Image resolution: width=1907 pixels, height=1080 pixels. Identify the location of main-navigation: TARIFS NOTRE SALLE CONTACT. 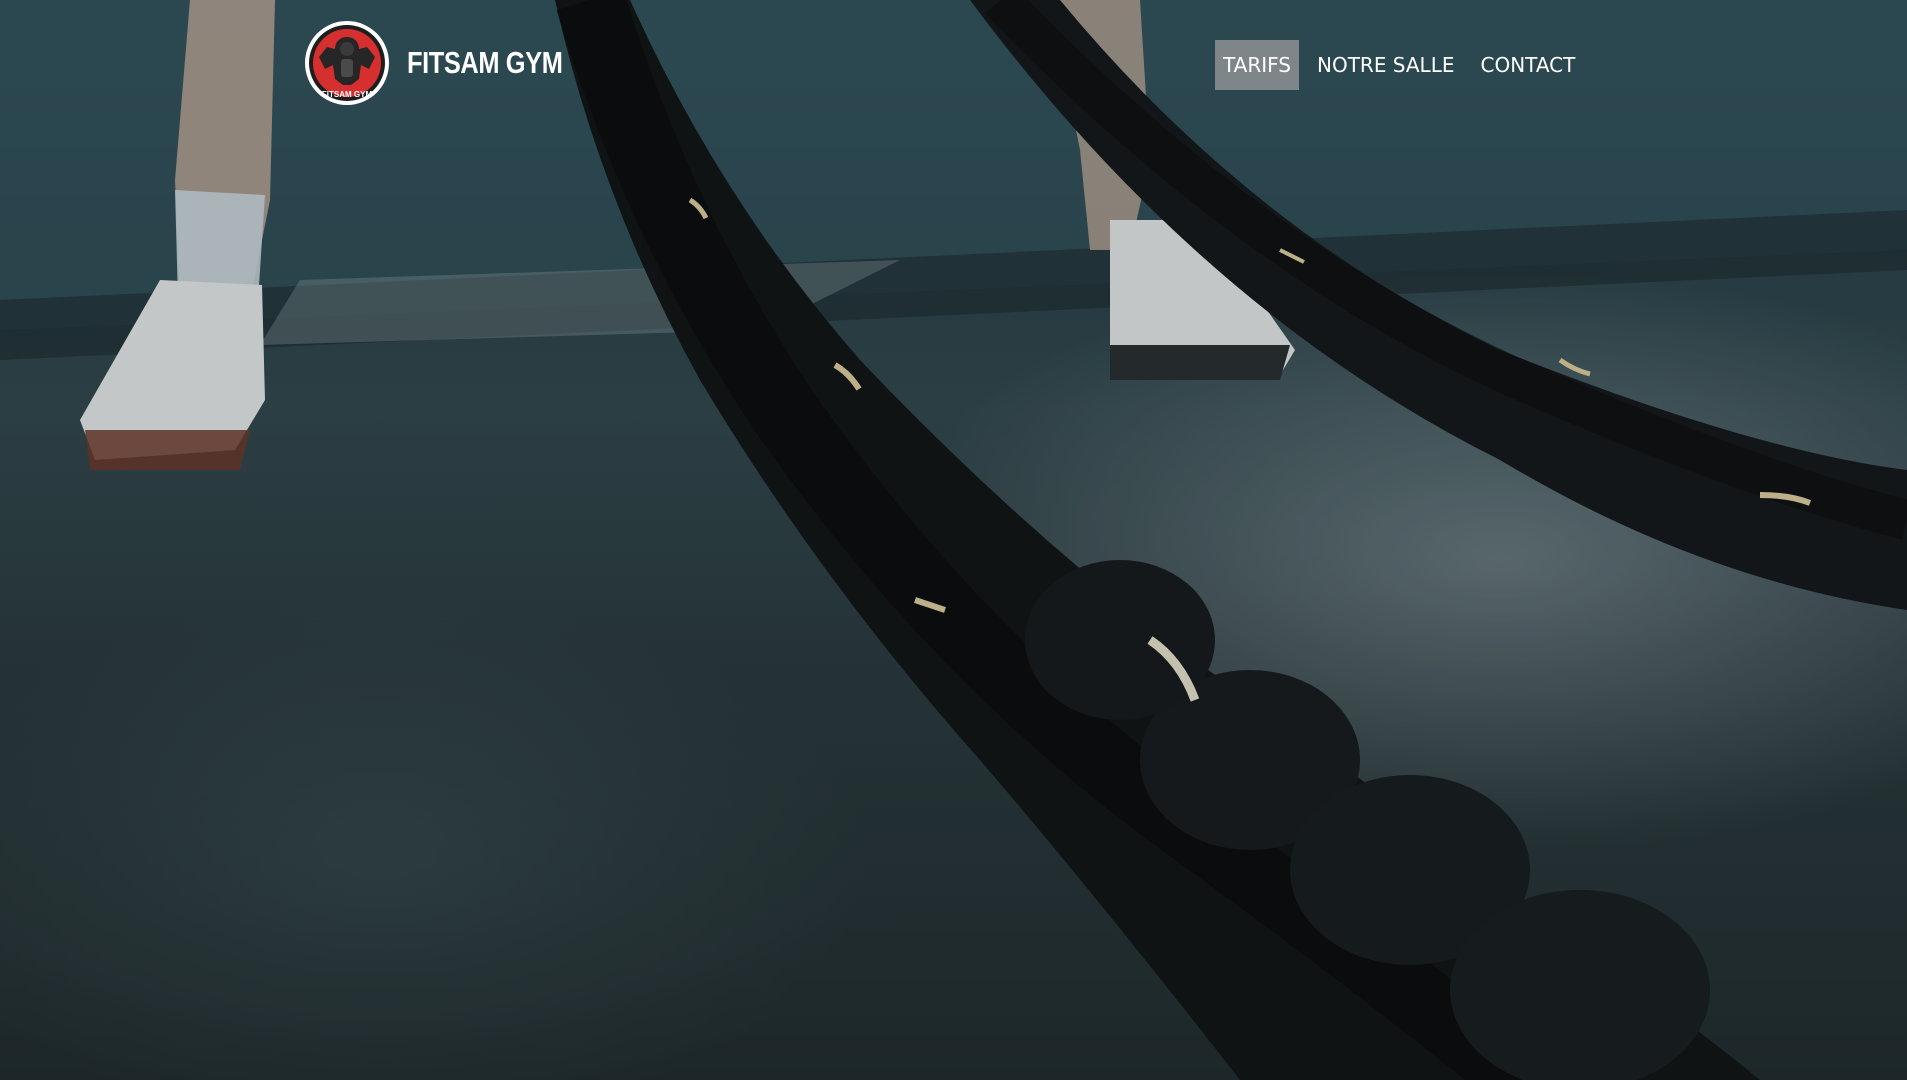
(1399, 65).